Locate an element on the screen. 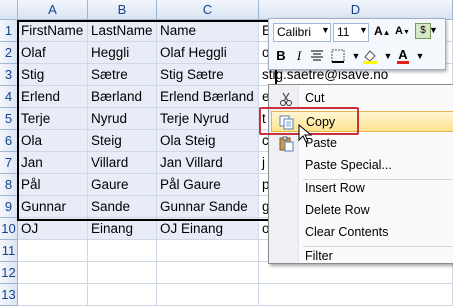  cell-b7: Villard is located at coordinates (122, 163).